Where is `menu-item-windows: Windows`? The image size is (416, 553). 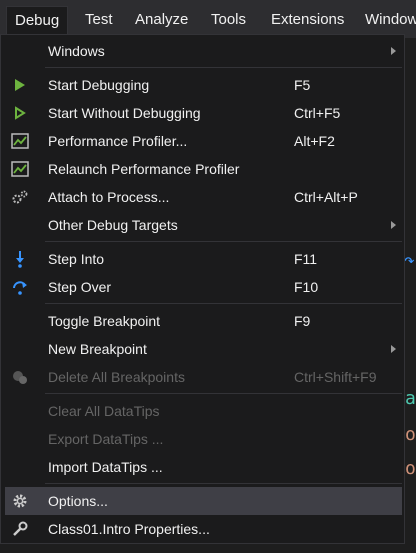
menu-item-windows: Windows is located at coordinates (203, 51).